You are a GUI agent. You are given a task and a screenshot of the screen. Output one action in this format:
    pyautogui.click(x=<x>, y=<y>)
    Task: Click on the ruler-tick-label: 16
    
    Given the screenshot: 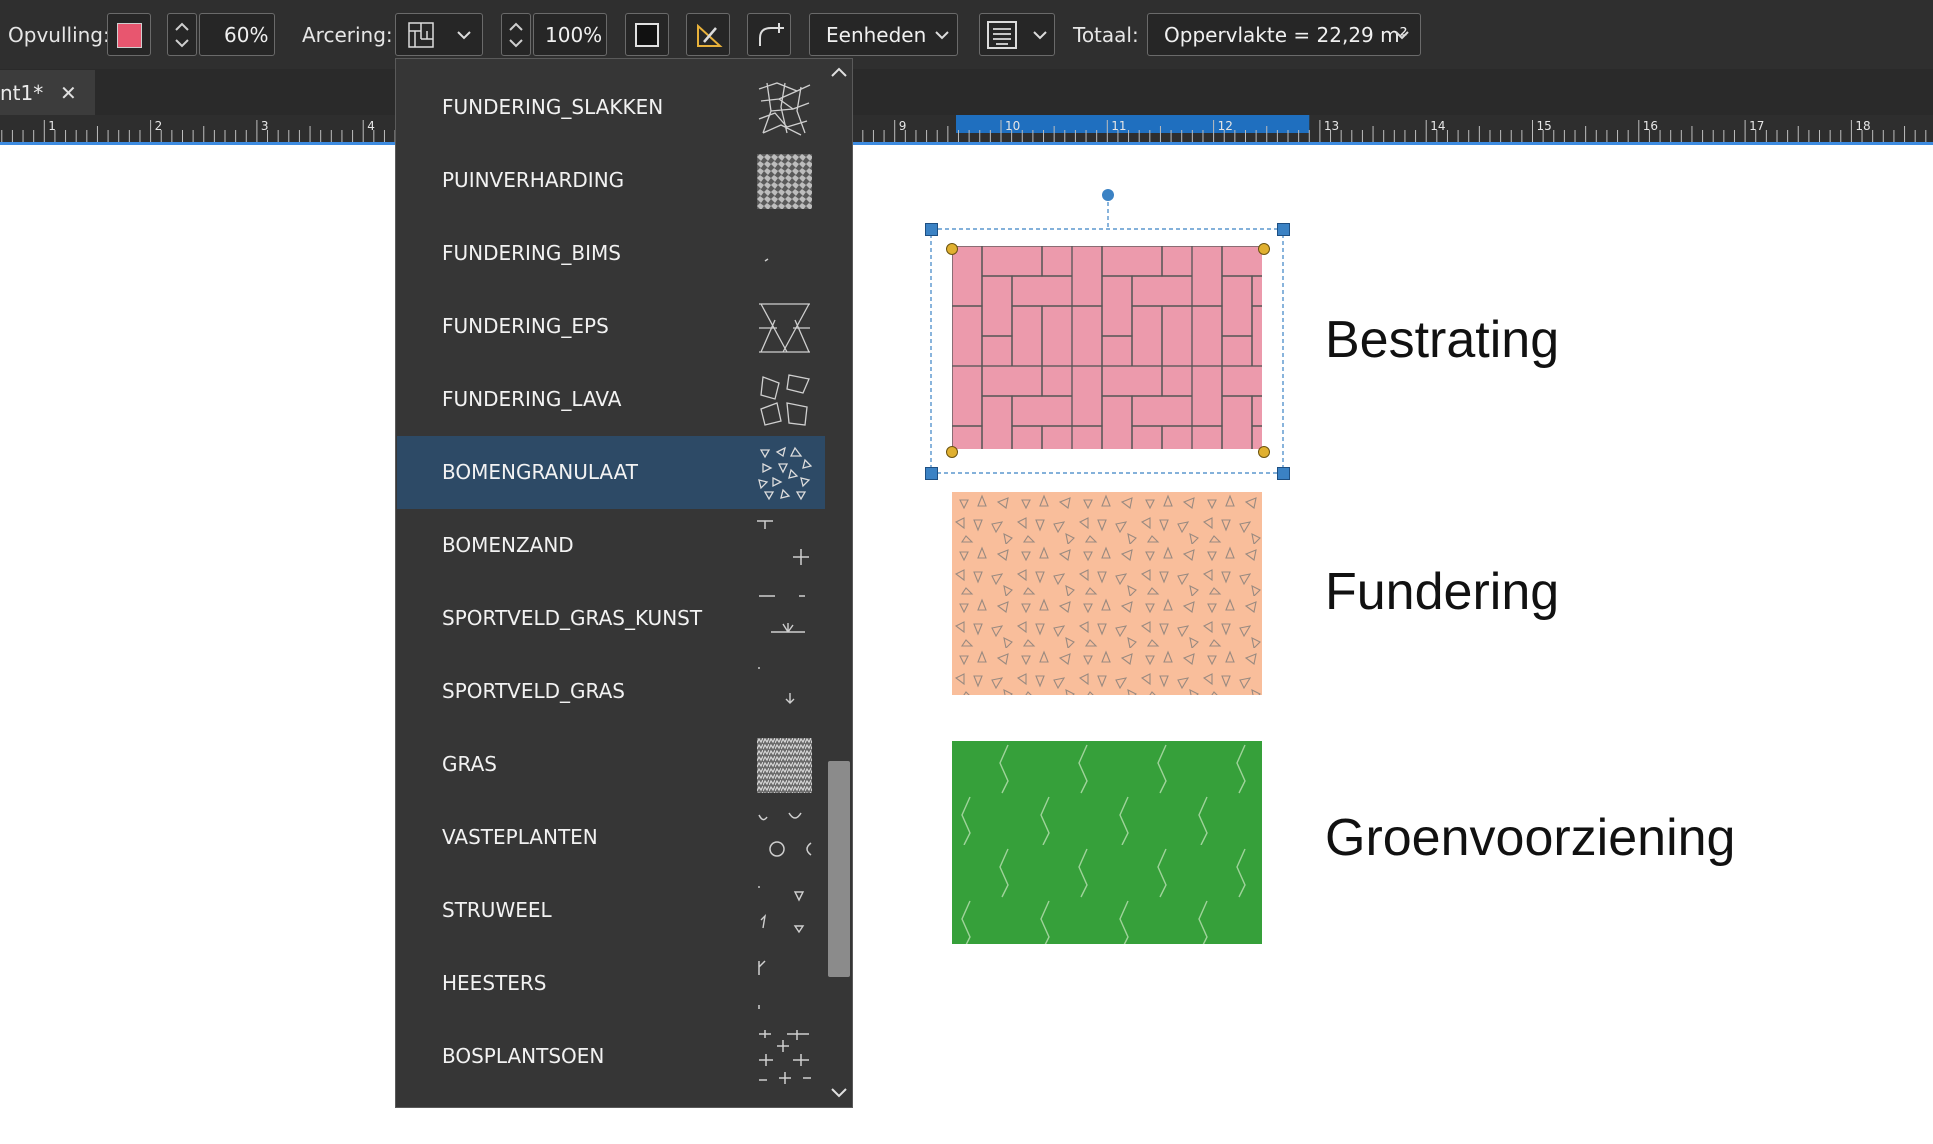 What is the action you would take?
    pyautogui.click(x=1650, y=126)
    